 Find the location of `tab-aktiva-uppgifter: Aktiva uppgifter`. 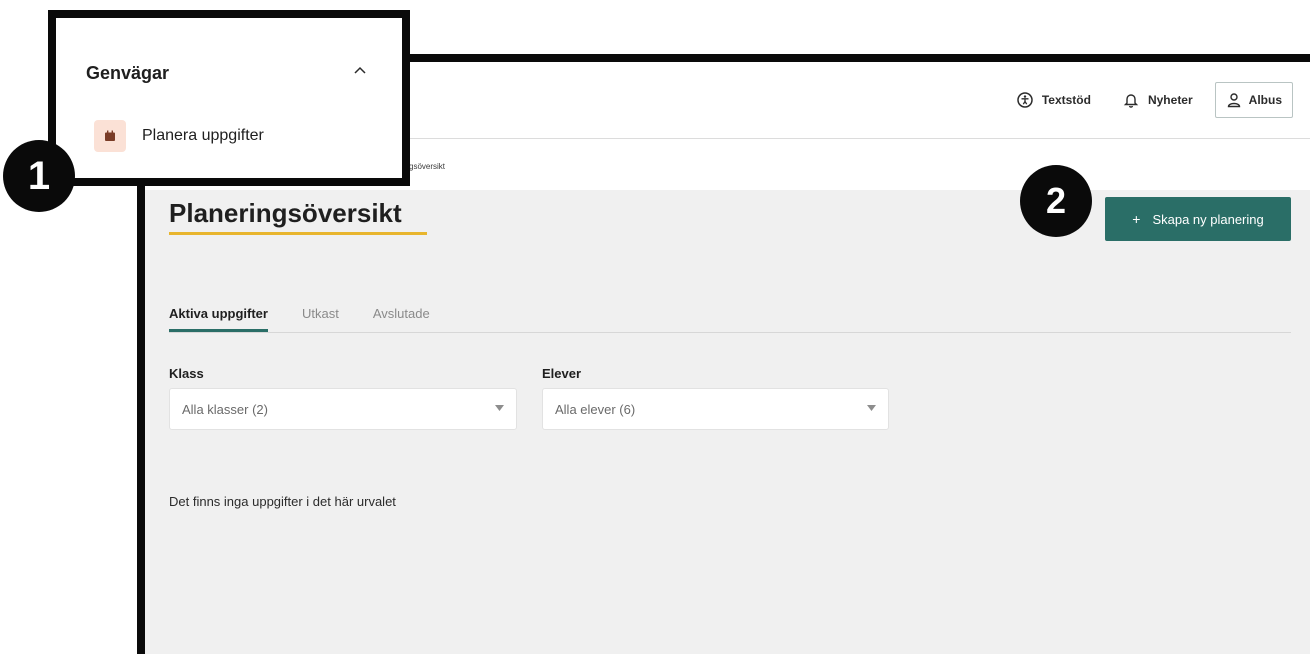

tab-aktiva-uppgifter: Aktiva uppgifter is located at coordinates (218, 315).